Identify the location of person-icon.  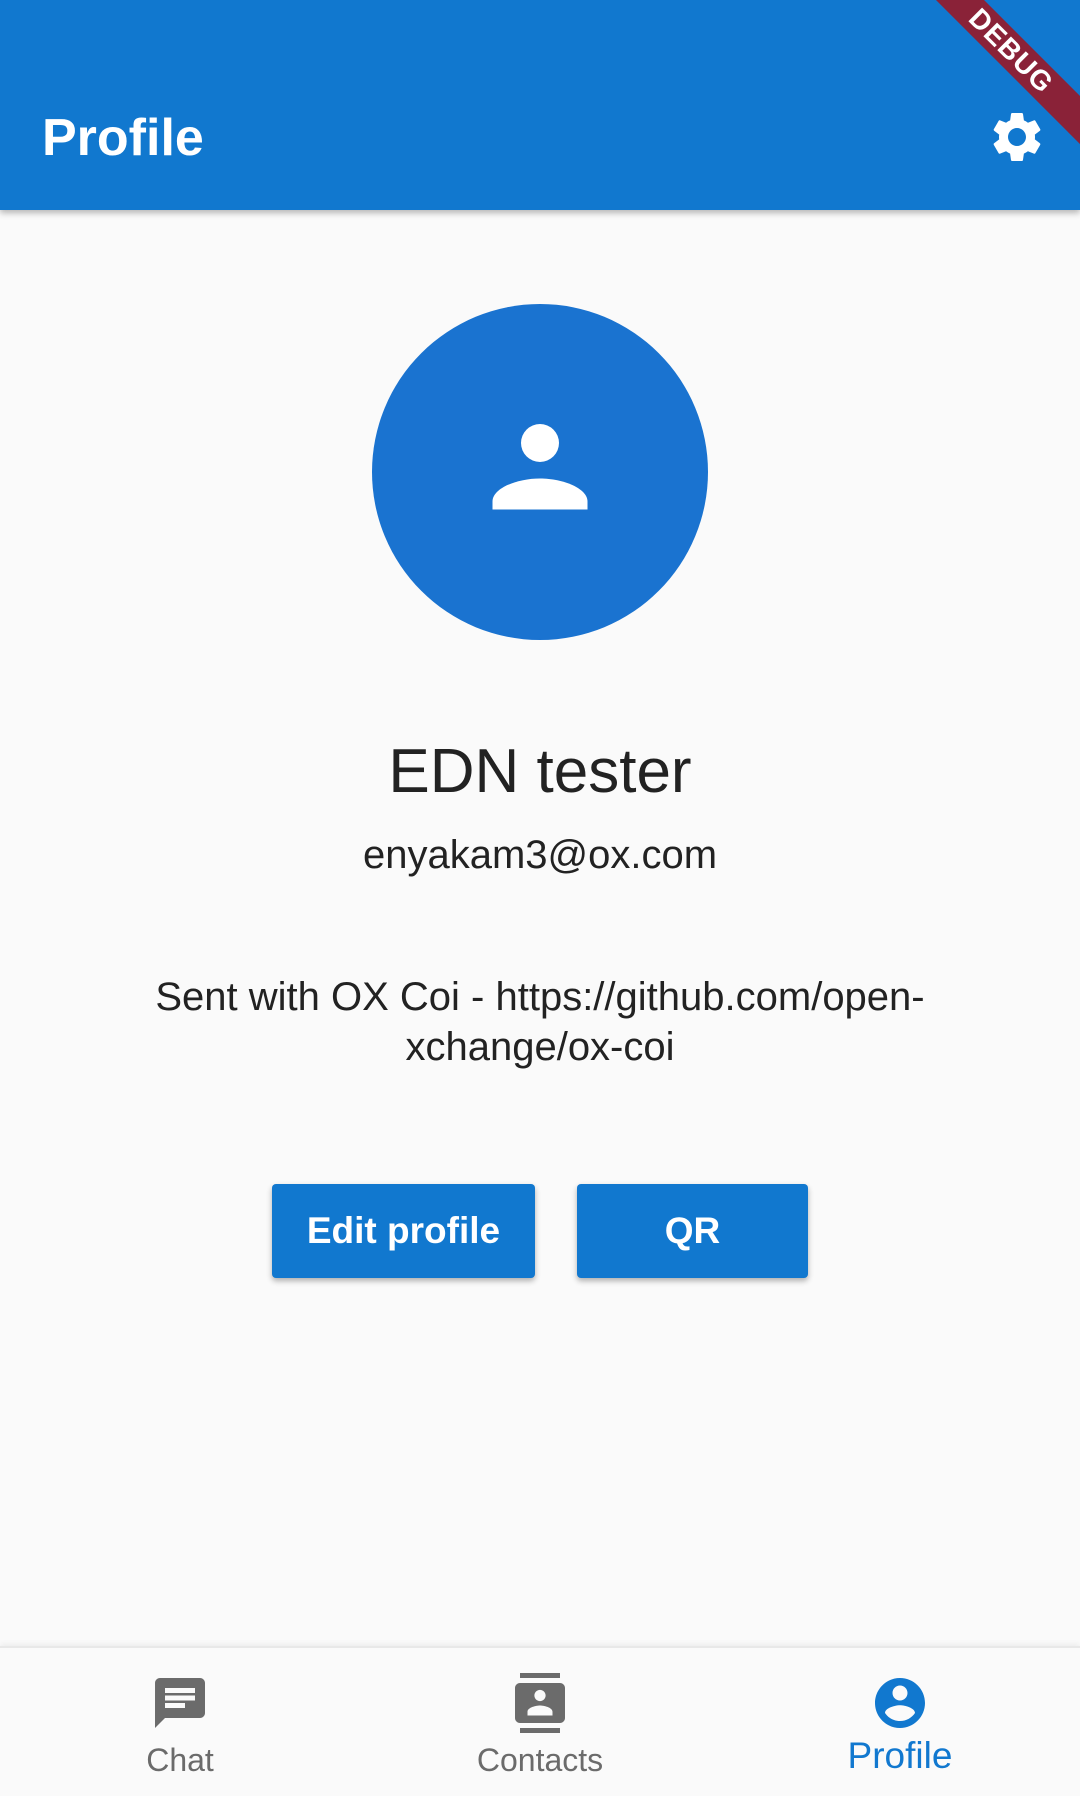
(540, 467).